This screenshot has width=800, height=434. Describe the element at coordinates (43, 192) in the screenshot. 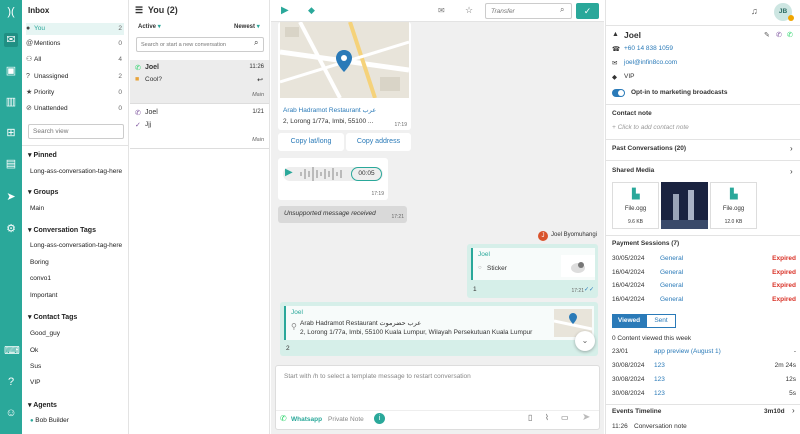

I see `groups-header: ▾ Groups` at that location.